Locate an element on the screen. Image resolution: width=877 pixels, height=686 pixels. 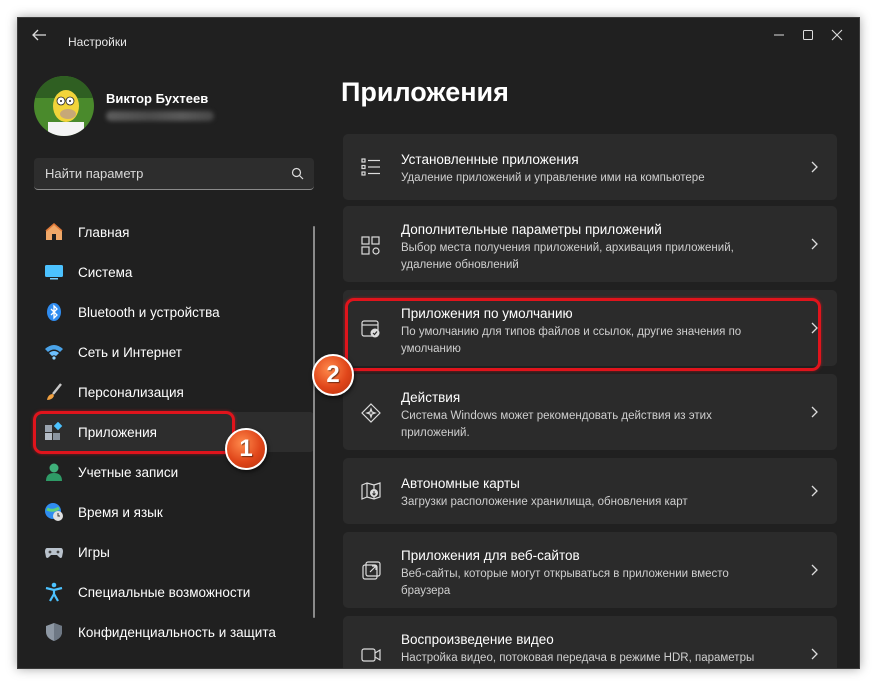
card-title: Установленные приложения is located at coordinates (490, 159).